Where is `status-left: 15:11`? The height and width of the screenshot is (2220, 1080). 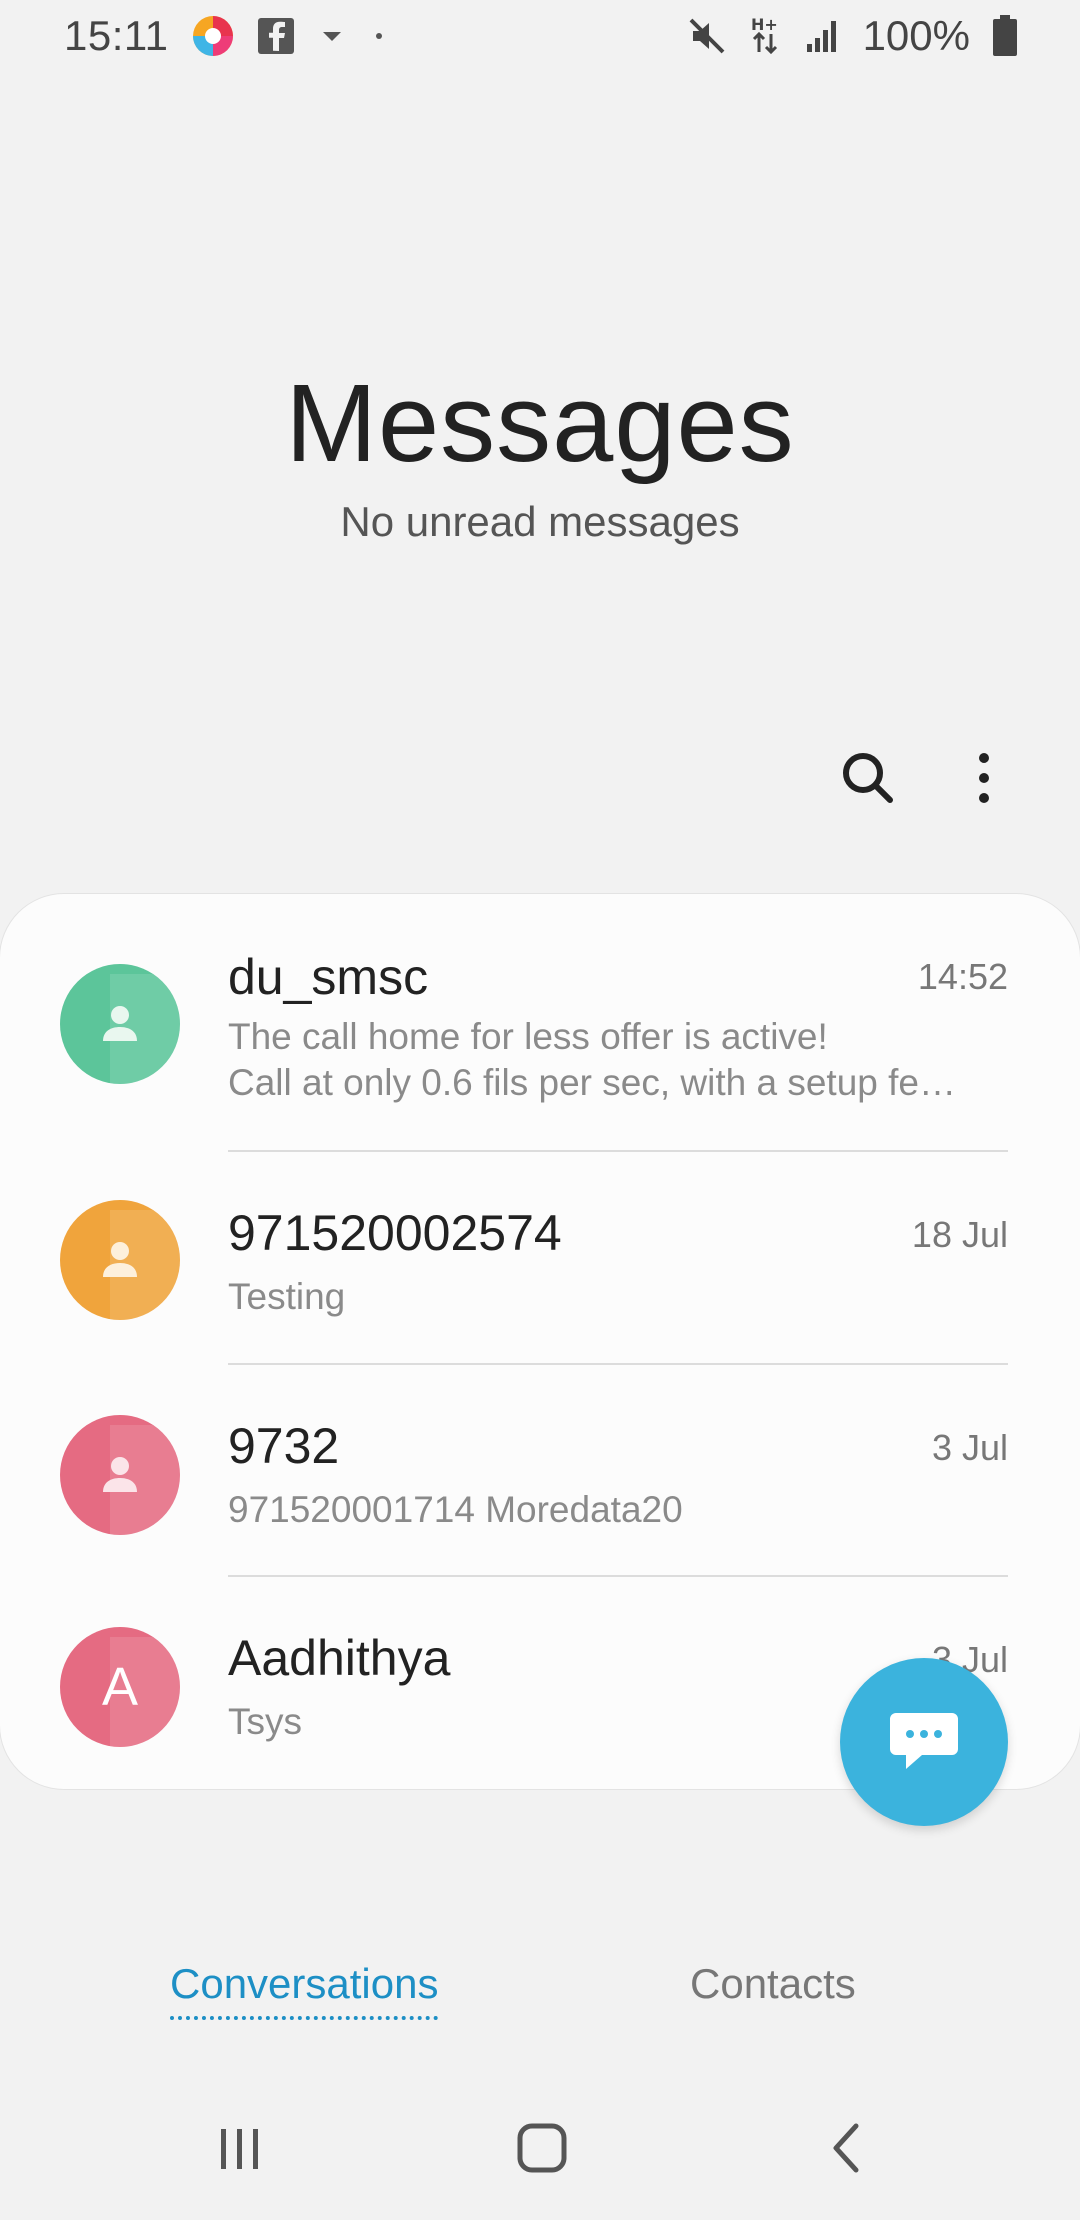
status-left: 15:11 is located at coordinates (226, 36).